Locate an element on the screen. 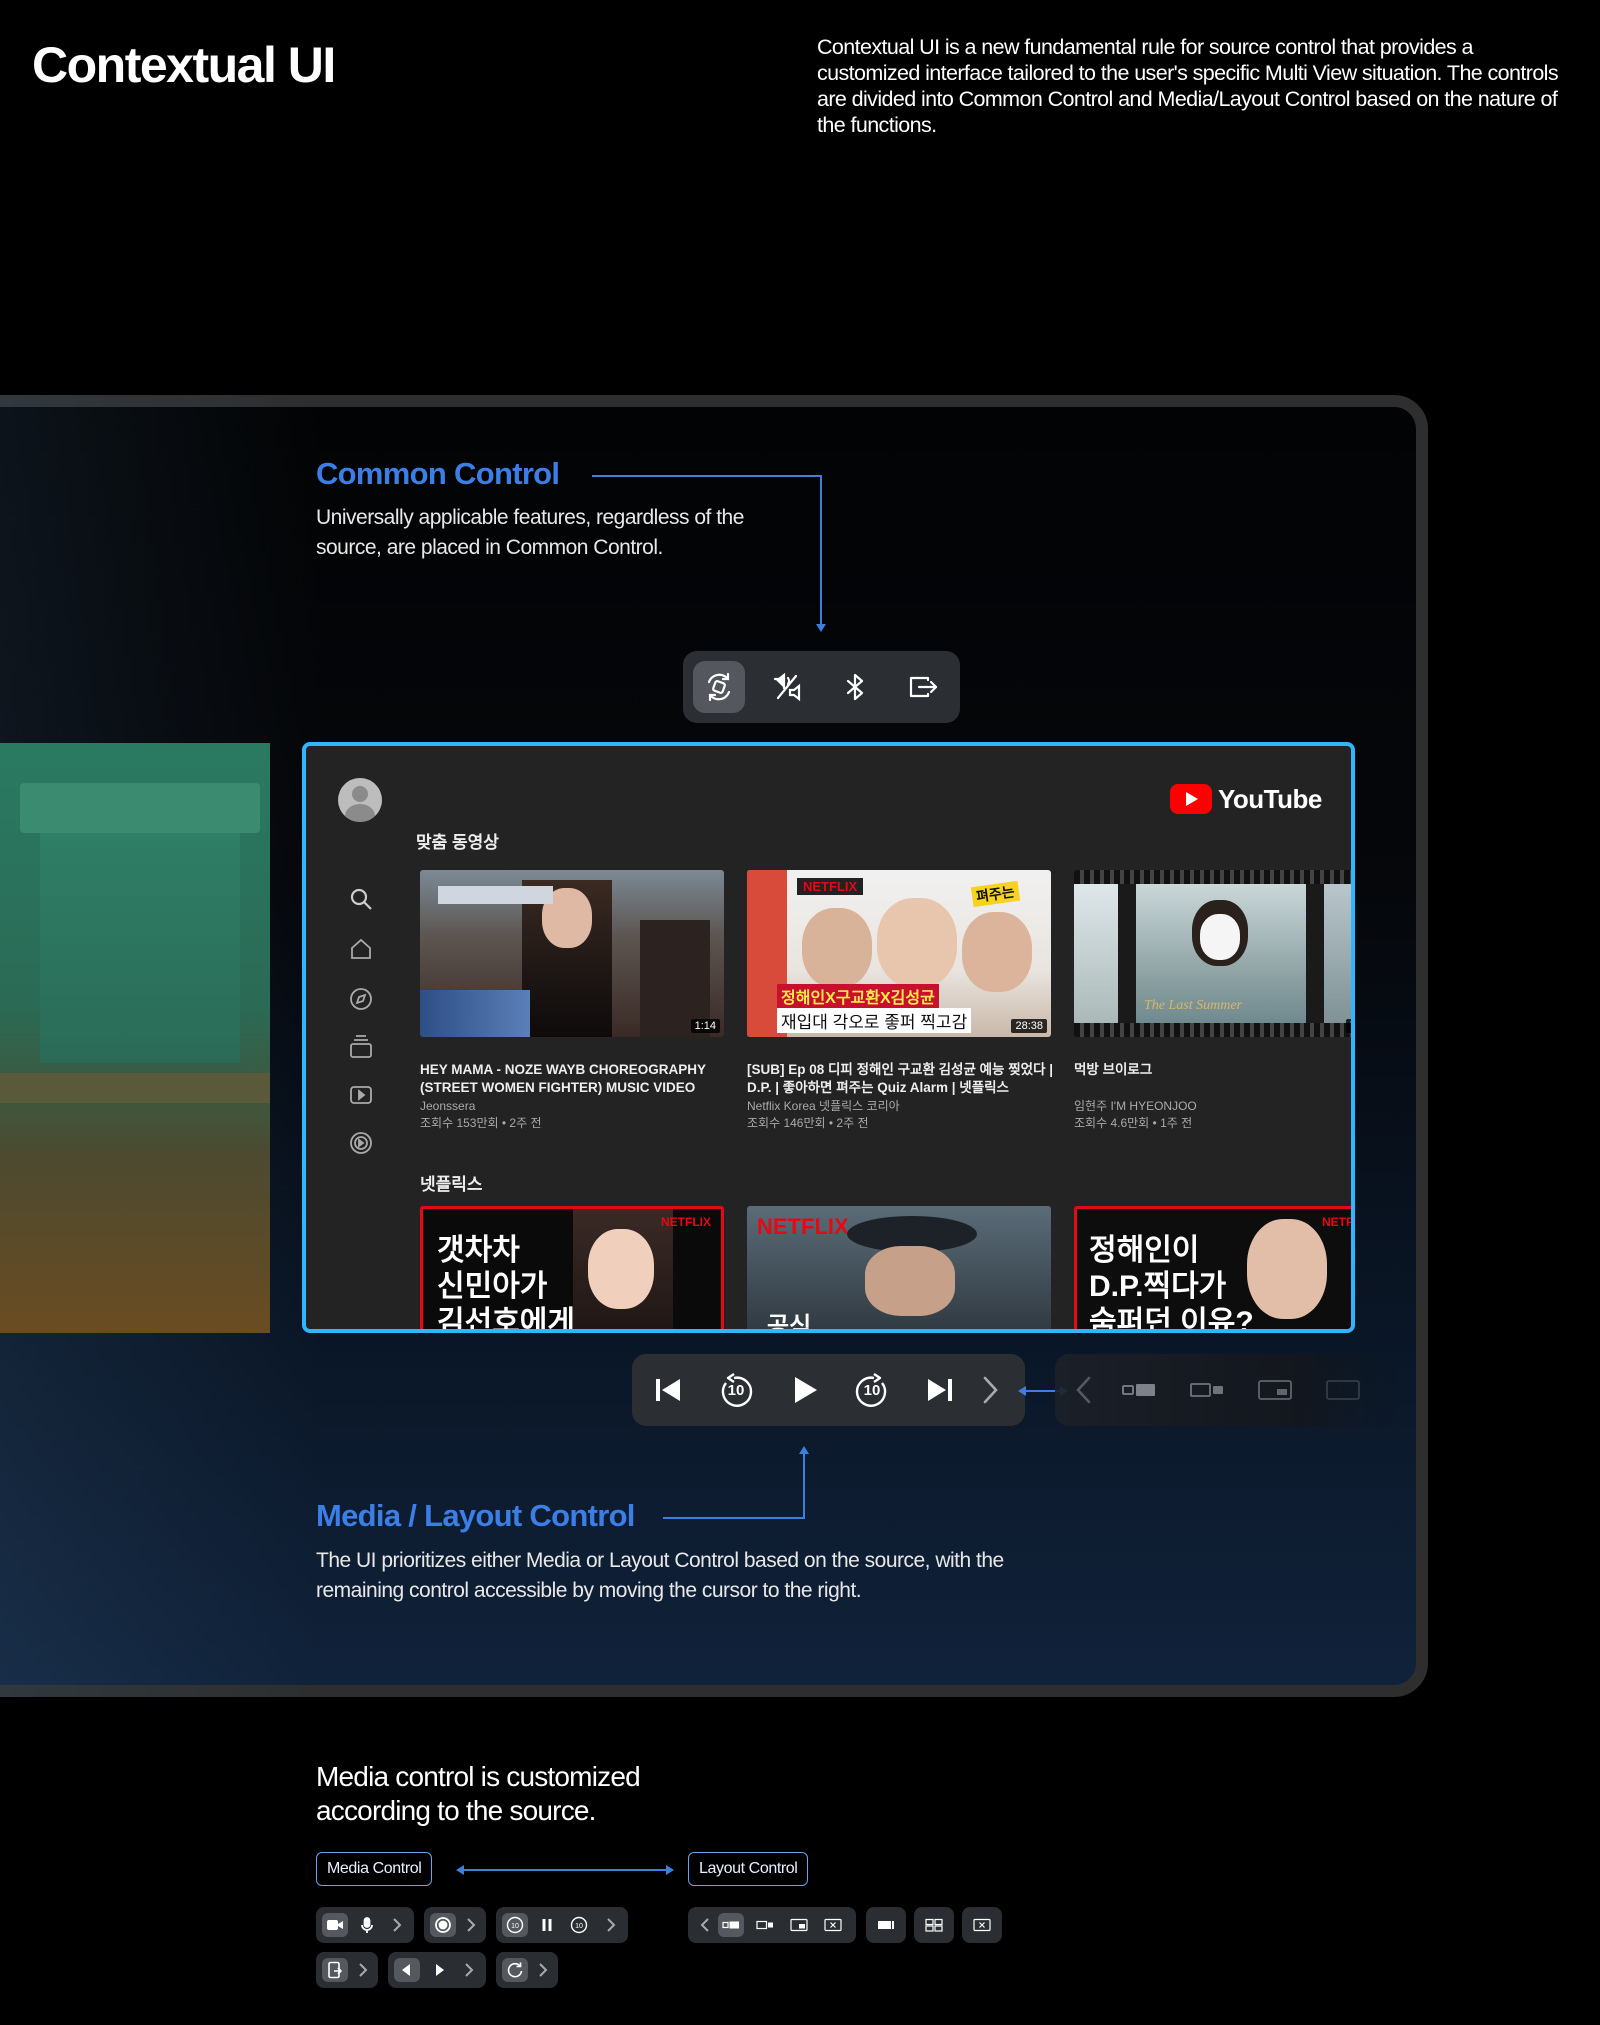 The width and height of the screenshot is (1600, 2025). exit-icon is located at coordinates (923, 687).